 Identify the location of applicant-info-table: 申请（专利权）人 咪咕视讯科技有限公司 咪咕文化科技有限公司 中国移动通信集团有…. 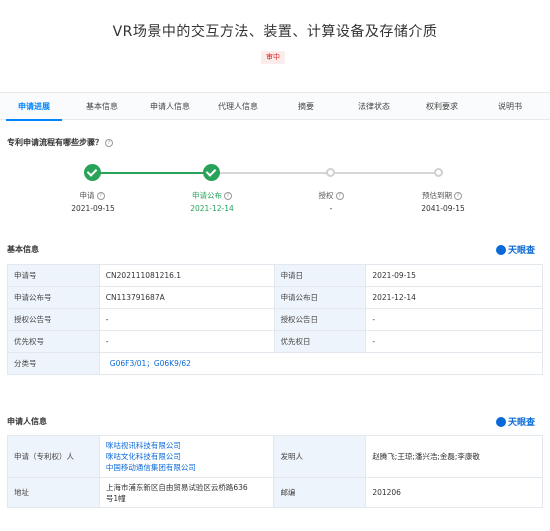
(275, 471).